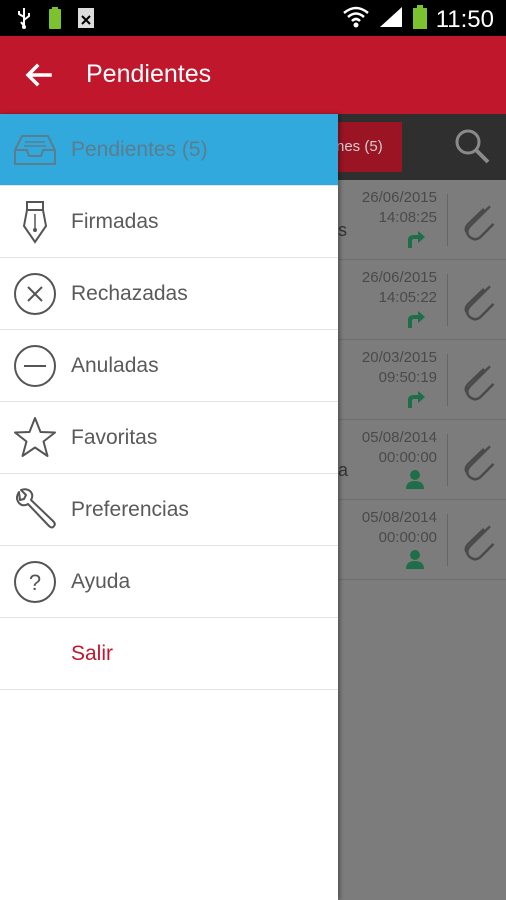 Image resolution: width=506 pixels, height=900 pixels. I want to click on circle-x-icon, so click(35, 294).